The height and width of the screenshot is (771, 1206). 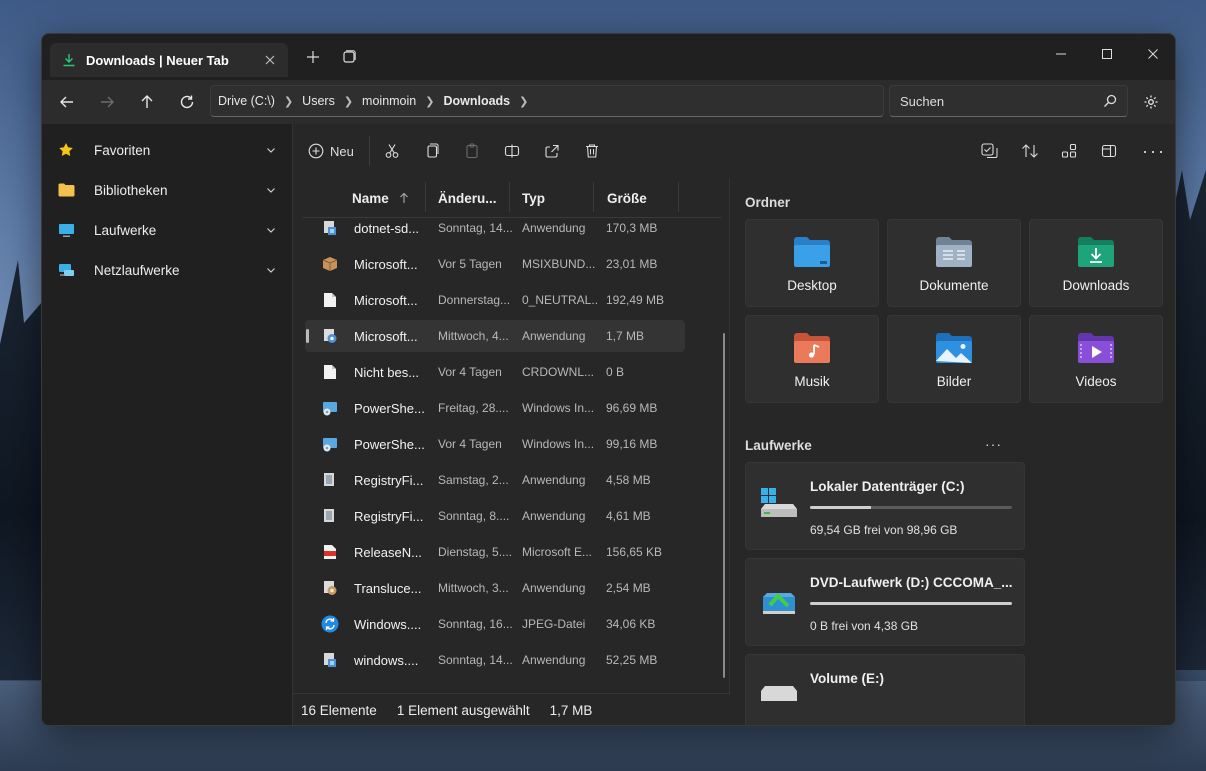 I want to click on folder-card-bilder: Bilder, so click(x=954, y=359).